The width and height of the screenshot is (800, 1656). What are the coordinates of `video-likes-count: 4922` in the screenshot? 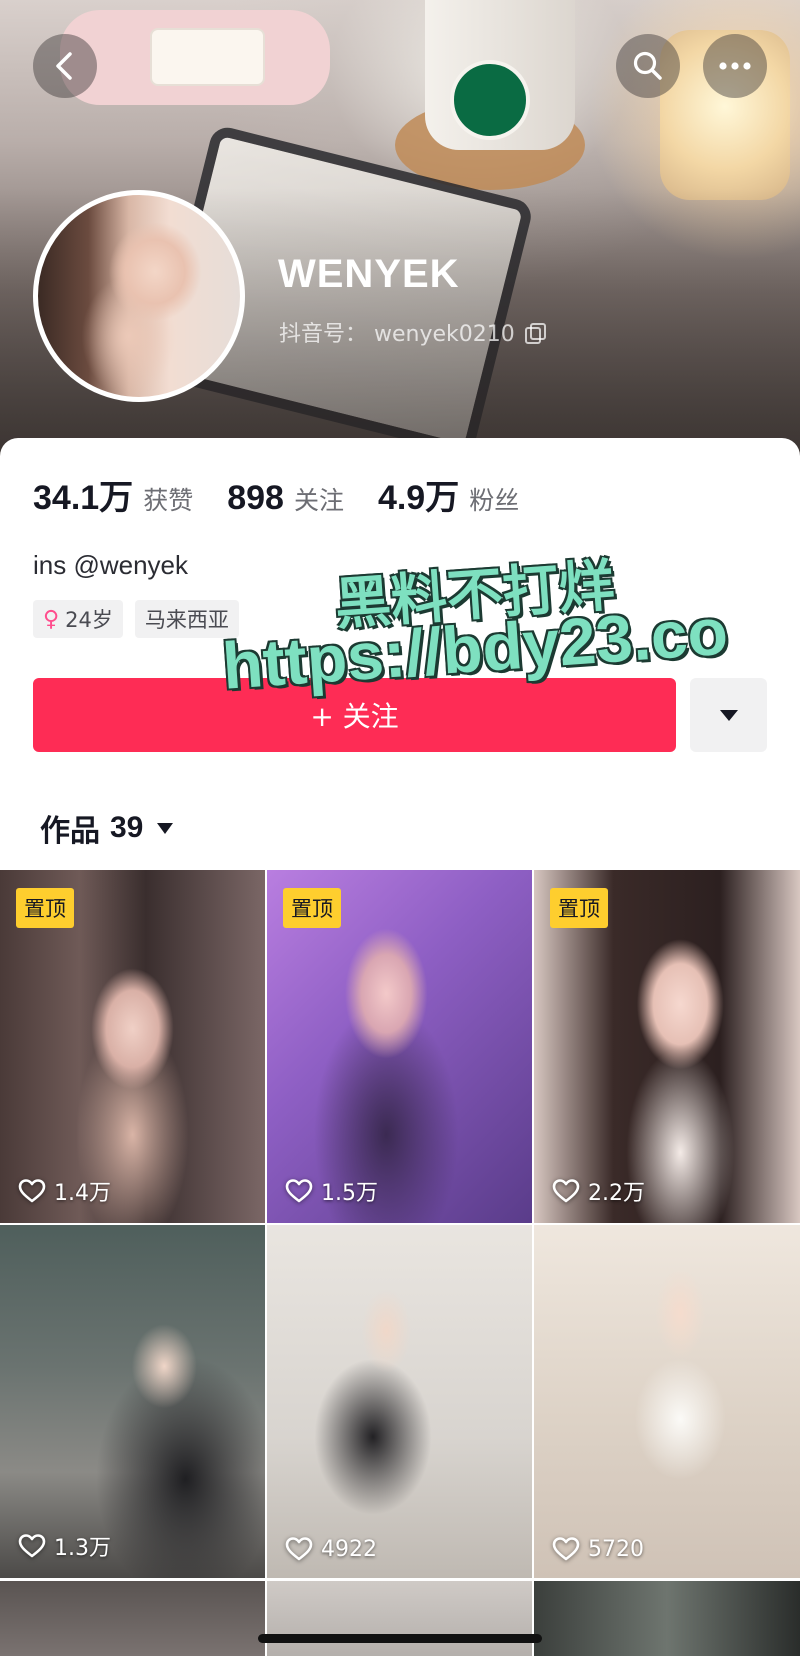 It's located at (349, 1549).